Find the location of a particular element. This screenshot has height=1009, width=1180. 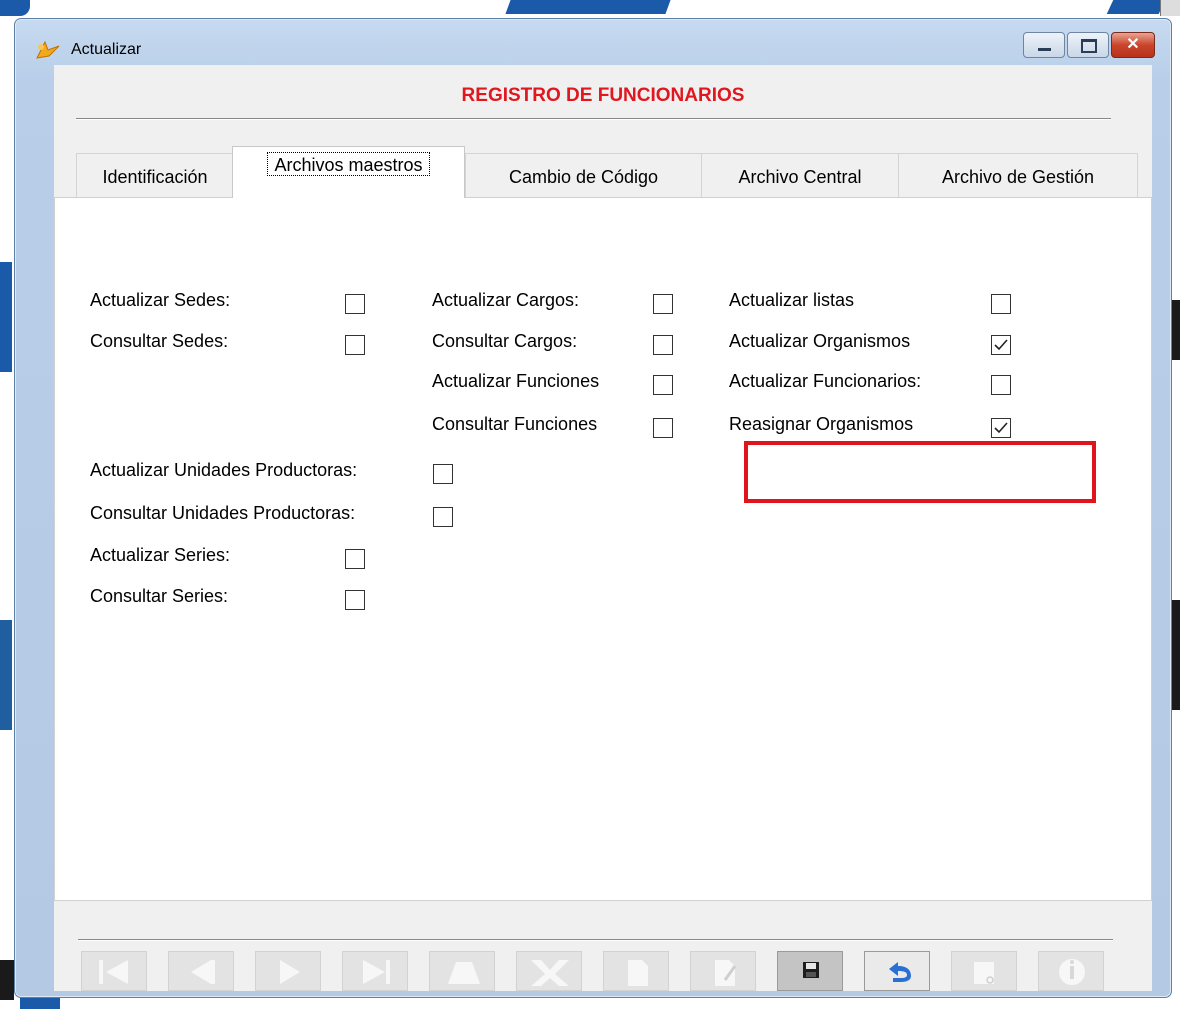

actualizar-sedes-label: Actualizar Sedes: is located at coordinates (160, 300).